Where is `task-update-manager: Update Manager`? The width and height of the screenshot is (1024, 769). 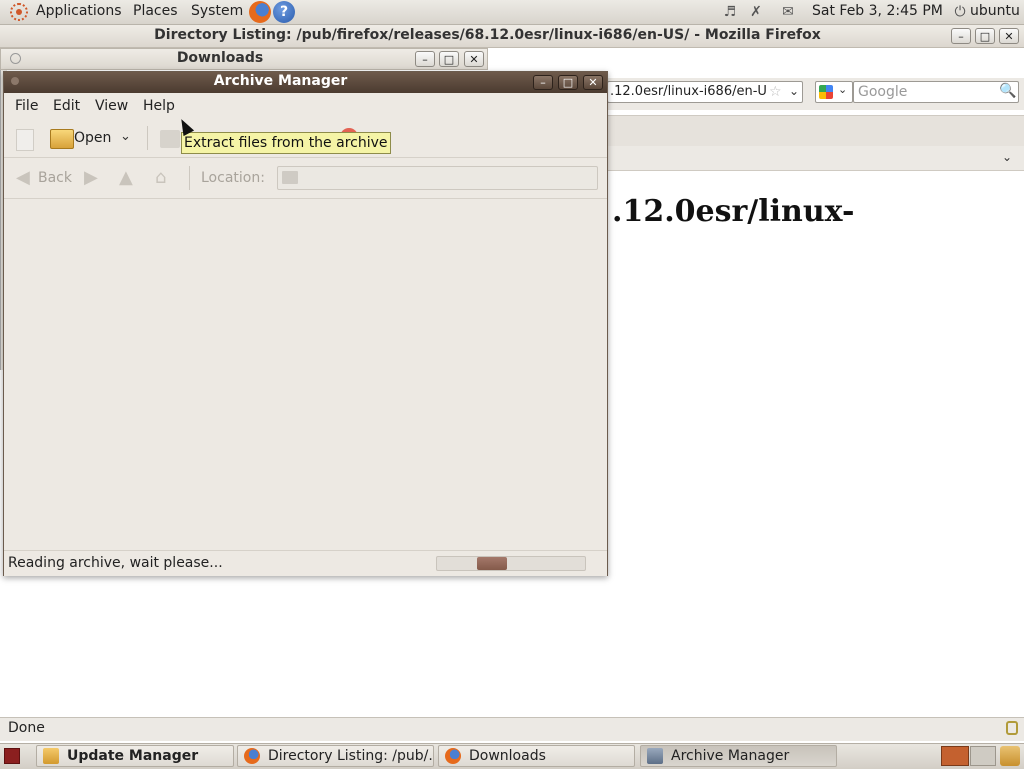
task-update-manager: Update Manager is located at coordinates (135, 756).